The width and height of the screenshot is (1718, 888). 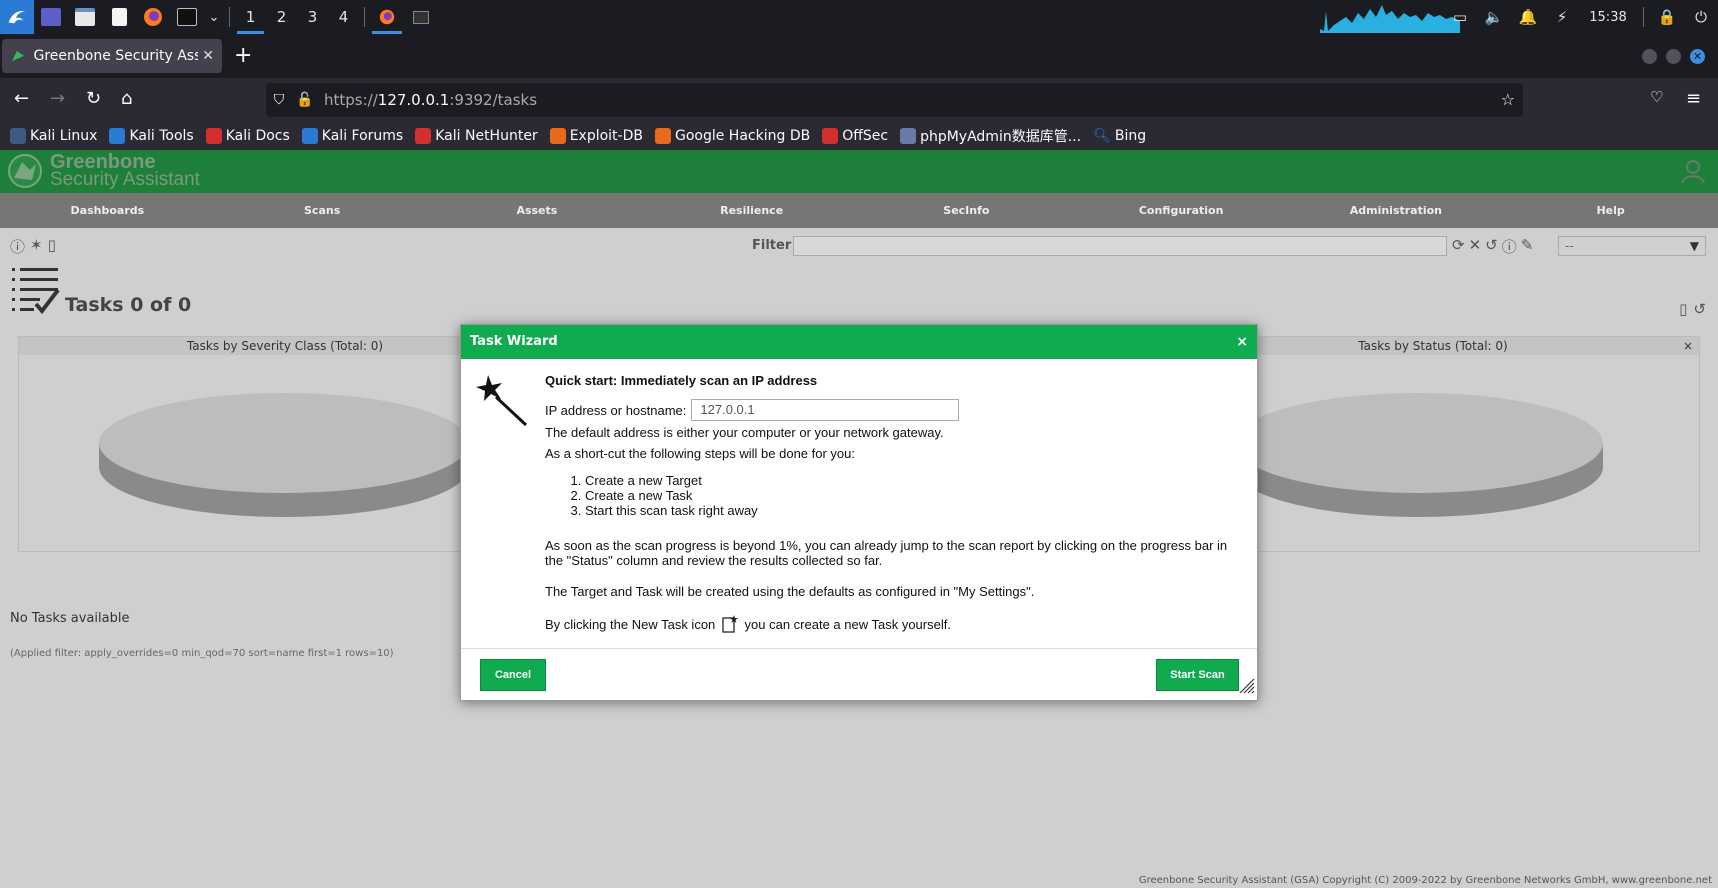 I want to click on volume-icon: 🔈, so click(x=1494, y=17).